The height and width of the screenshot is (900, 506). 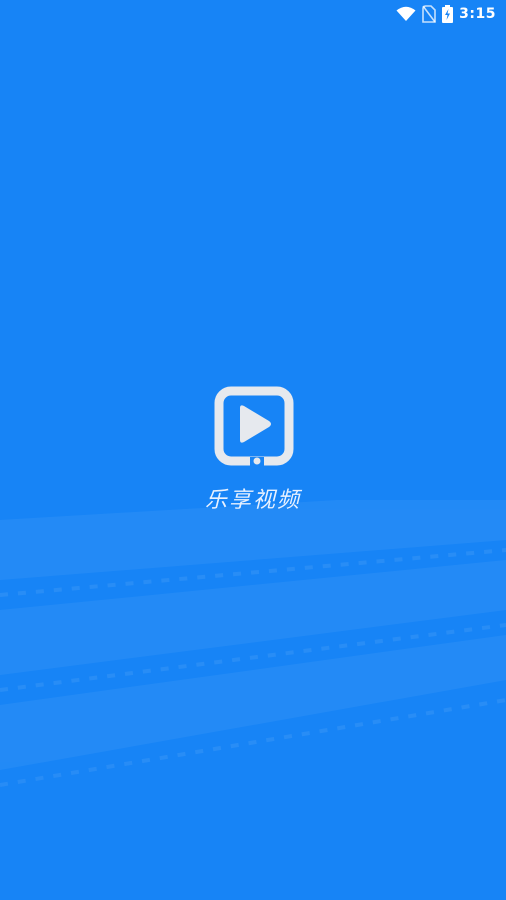 What do you see at coordinates (429, 14) in the screenshot?
I see `no-sim-icon` at bounding box center [429, 14].